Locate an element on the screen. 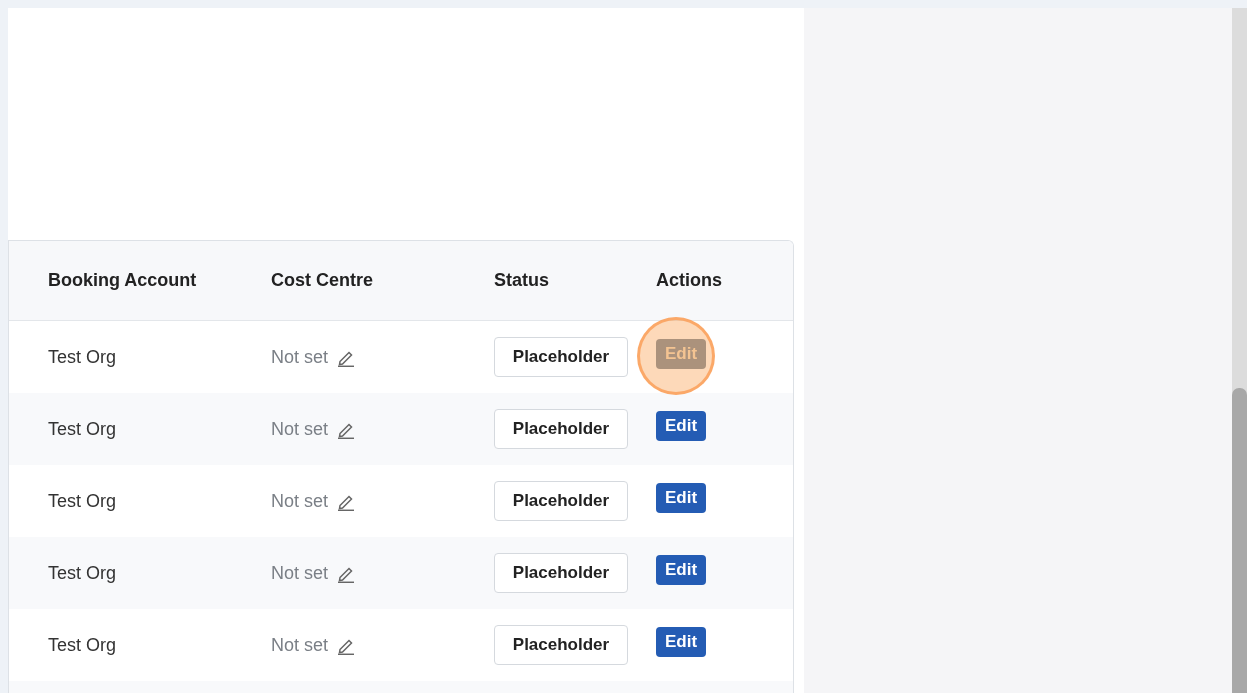  column-header: Booking Account is located at coordinates (123, 280).